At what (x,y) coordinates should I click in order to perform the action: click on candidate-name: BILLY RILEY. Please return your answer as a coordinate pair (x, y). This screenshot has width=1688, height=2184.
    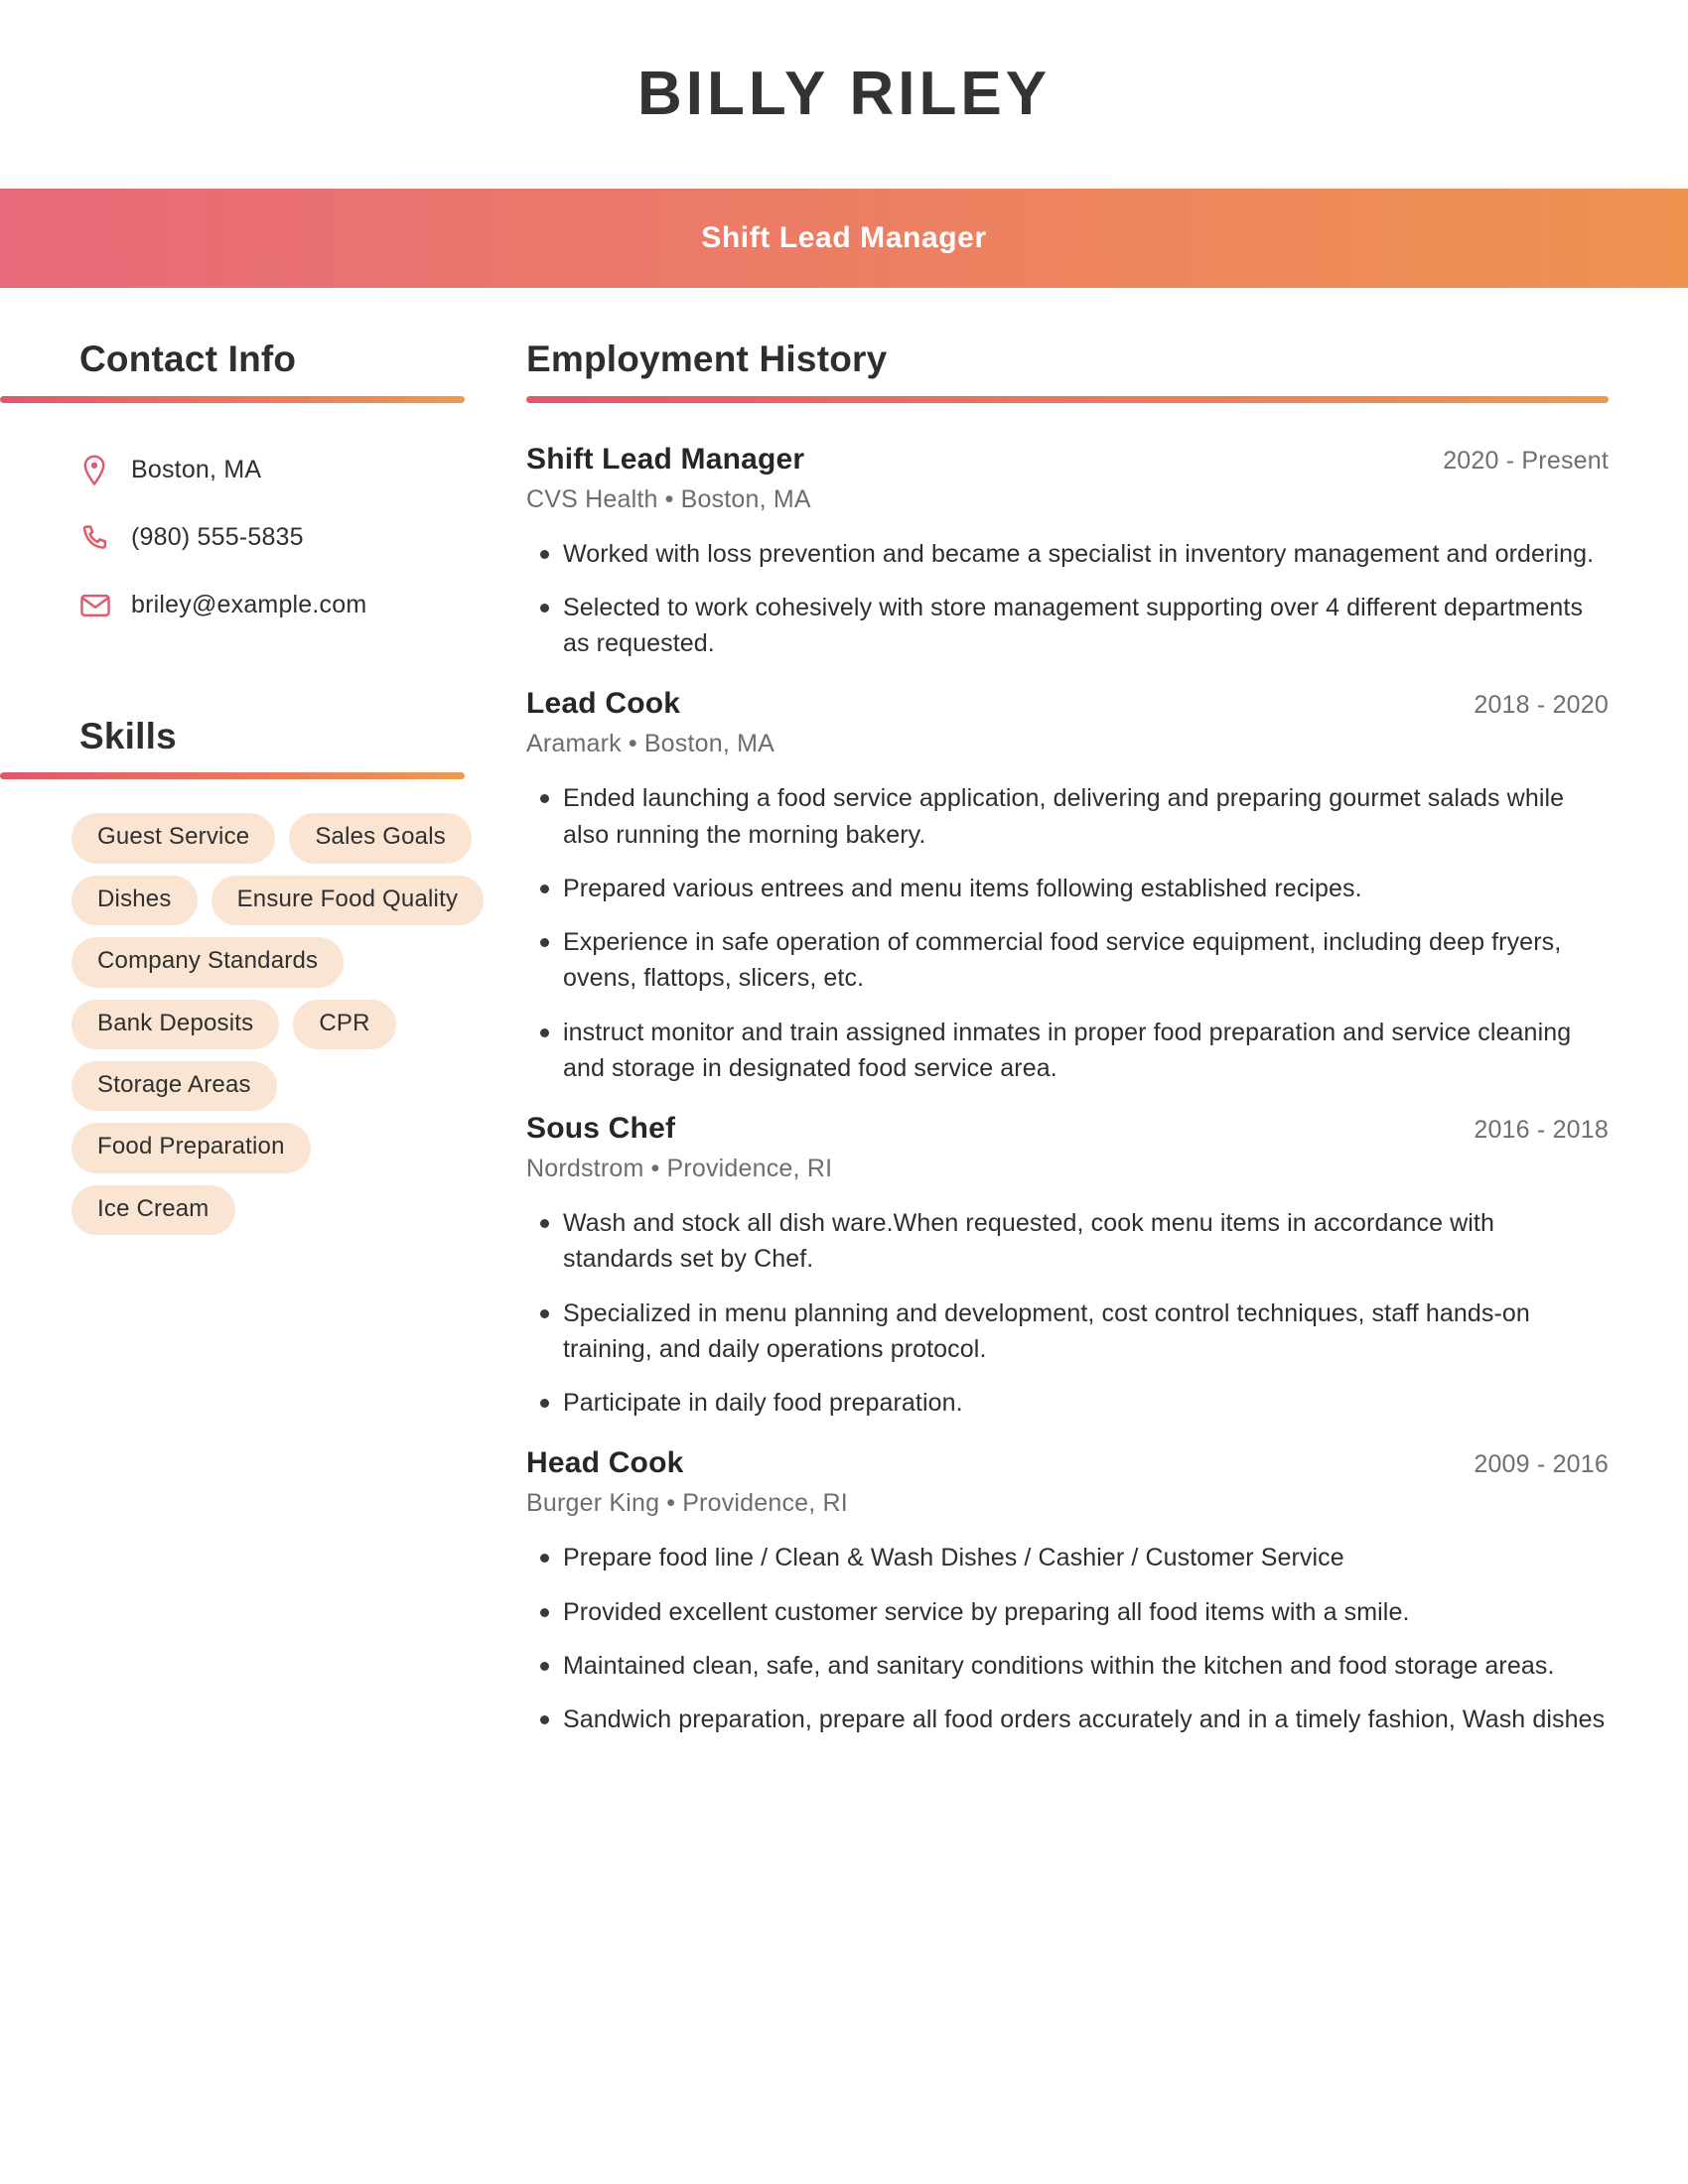
    Looking at the image, I should click on (844, 94).